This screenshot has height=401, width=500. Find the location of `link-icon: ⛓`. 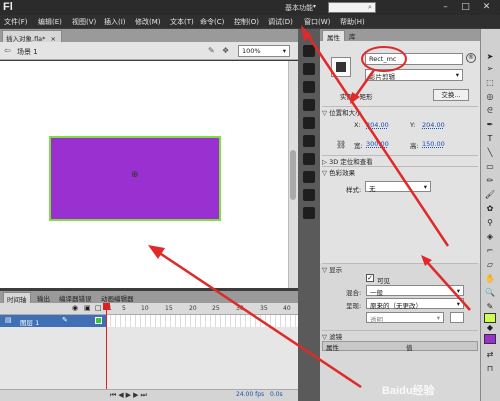

link-icon: ⛓ is located at coordinates (341, 144).